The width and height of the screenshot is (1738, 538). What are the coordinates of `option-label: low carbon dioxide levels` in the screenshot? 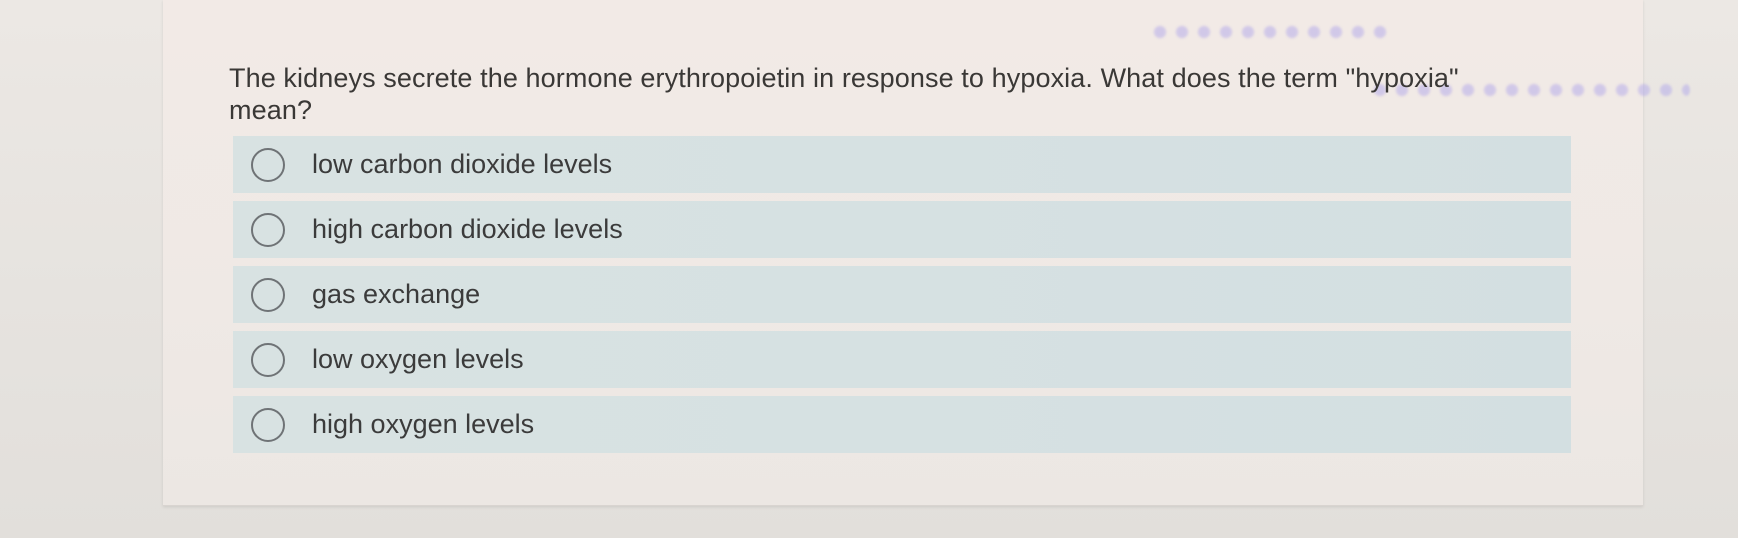 It's located at (462, 164).